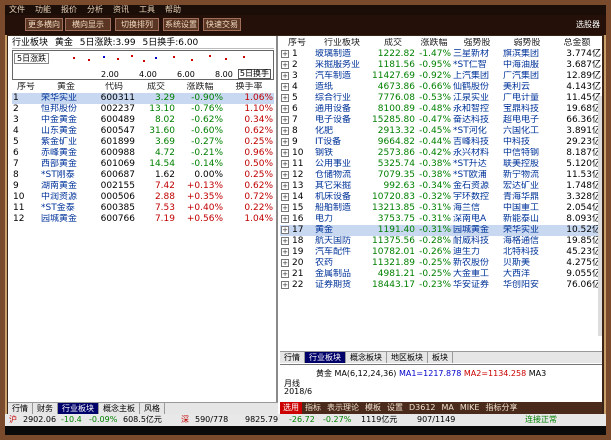  Describe the element at coordinates (143, 120) in the screenshot. I see `stock-row: 3 中金黄金 600489 8.02 -0.62% 0.34%` at that location.